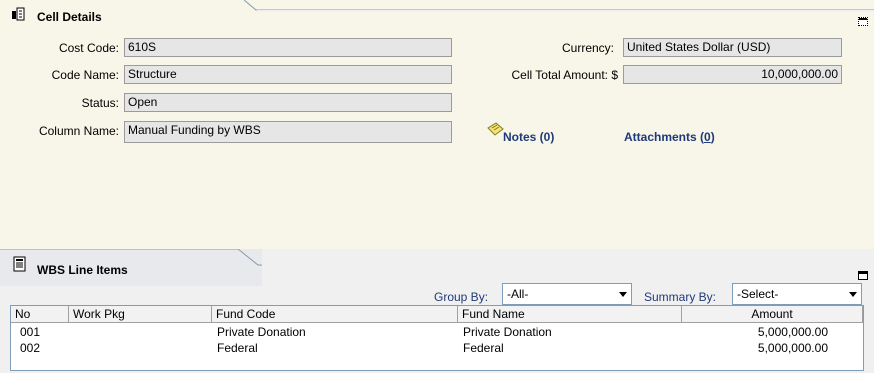 The height and width of the screenshot is (373, 874). What do you see at coordinates (559, 6) in the screenshot?
I see `panel-tab-edge` at bounding box center [559, 6].